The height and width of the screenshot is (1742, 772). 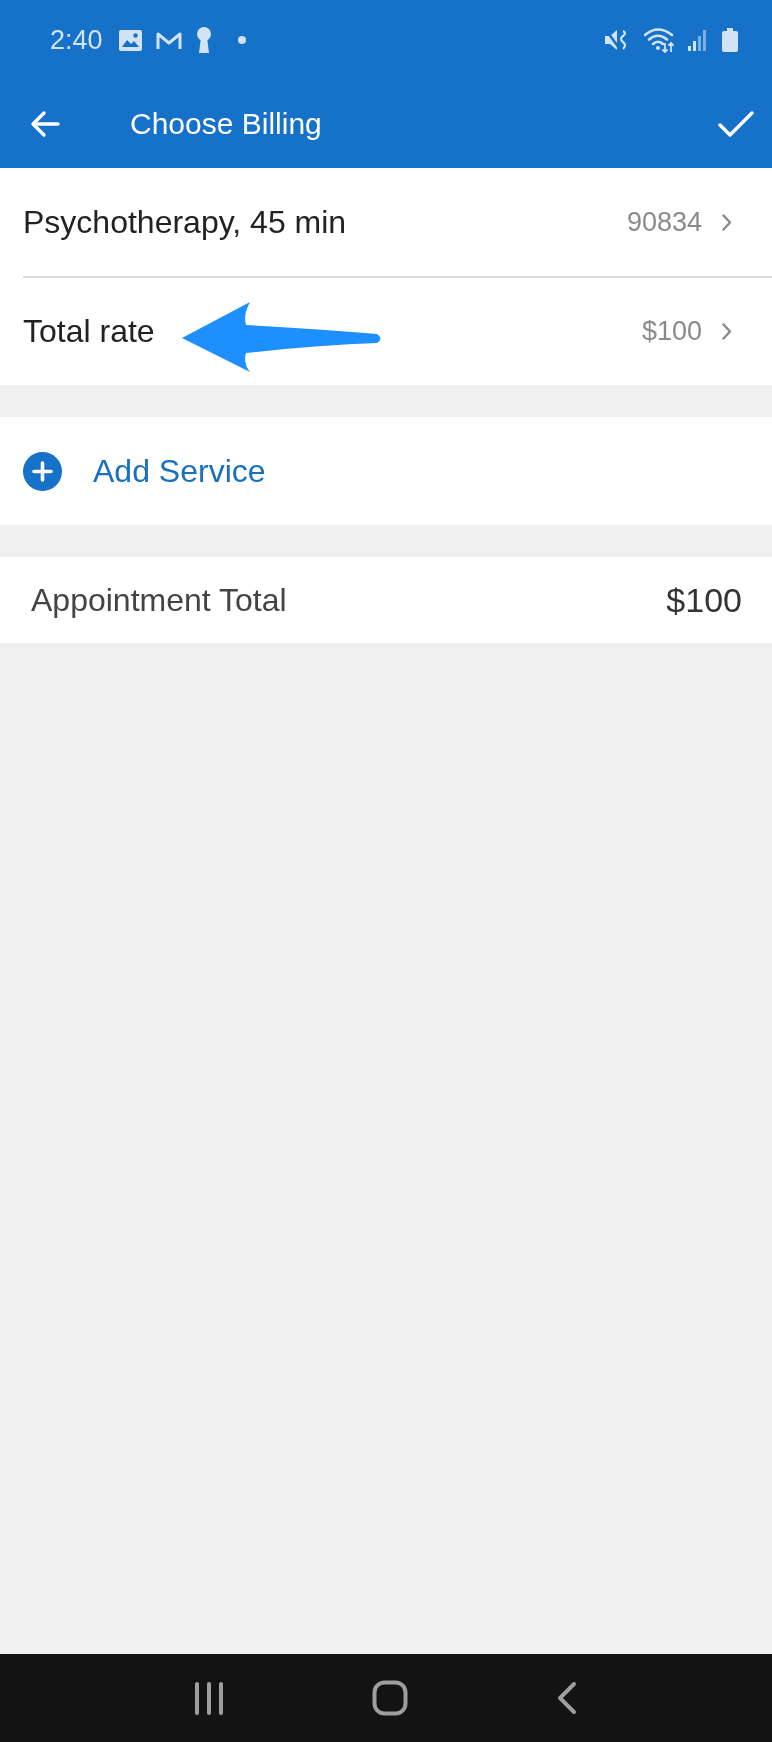 I want to click on battery-icon, so click(x=730, y=40).